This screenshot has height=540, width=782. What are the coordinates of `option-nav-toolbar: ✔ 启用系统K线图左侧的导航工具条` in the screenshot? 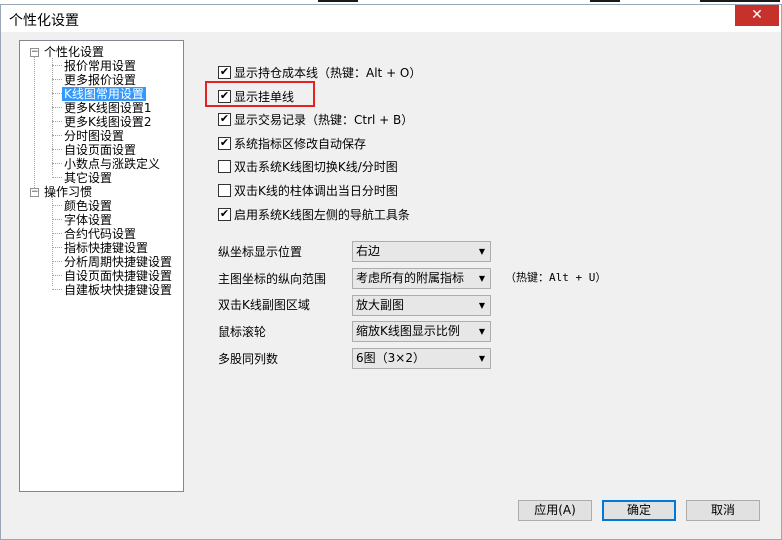 It's located at (314, 214).